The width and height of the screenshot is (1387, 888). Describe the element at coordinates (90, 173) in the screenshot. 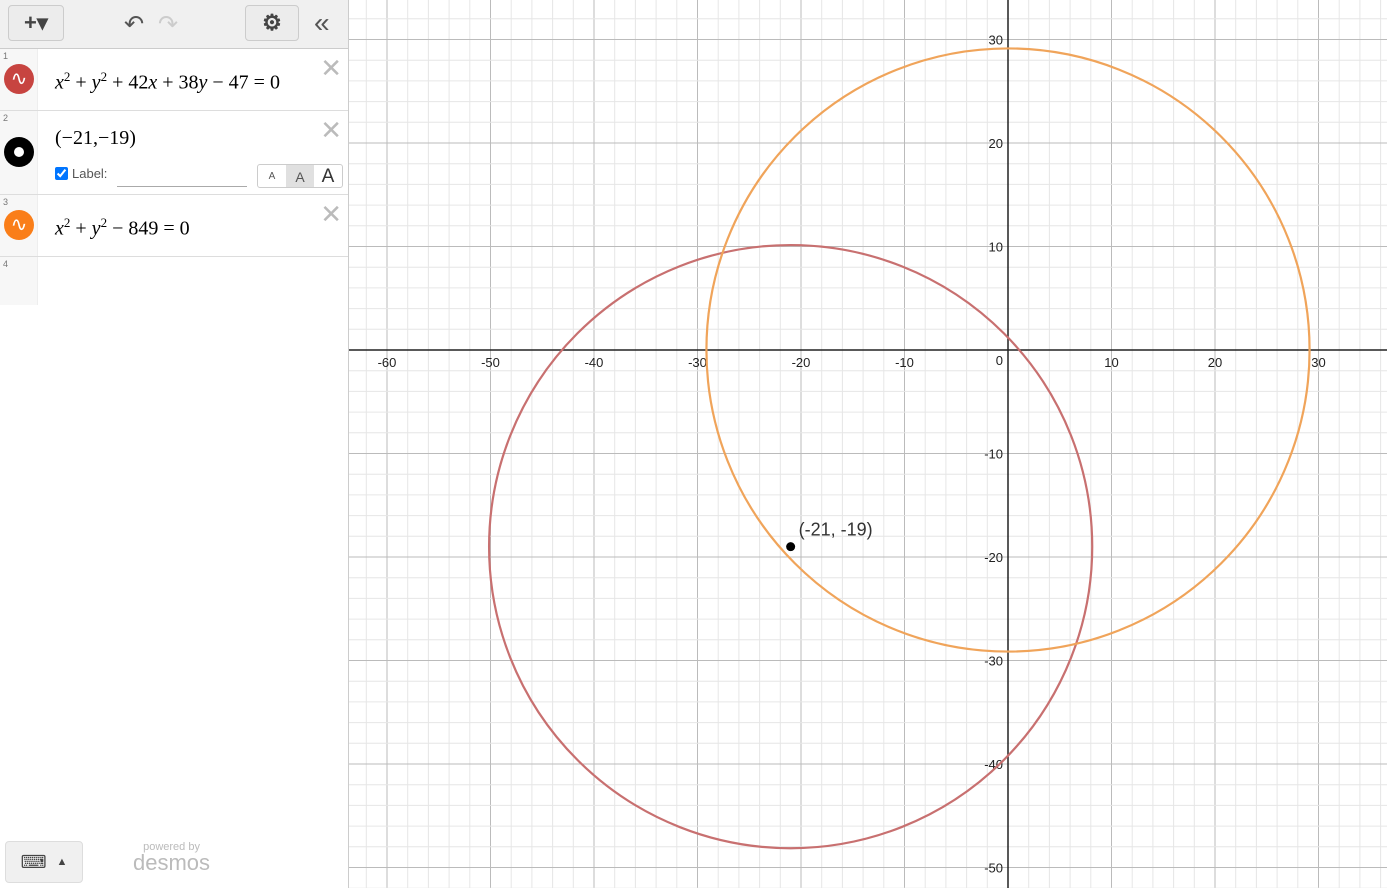

I see `label-text: Label:` at that location.